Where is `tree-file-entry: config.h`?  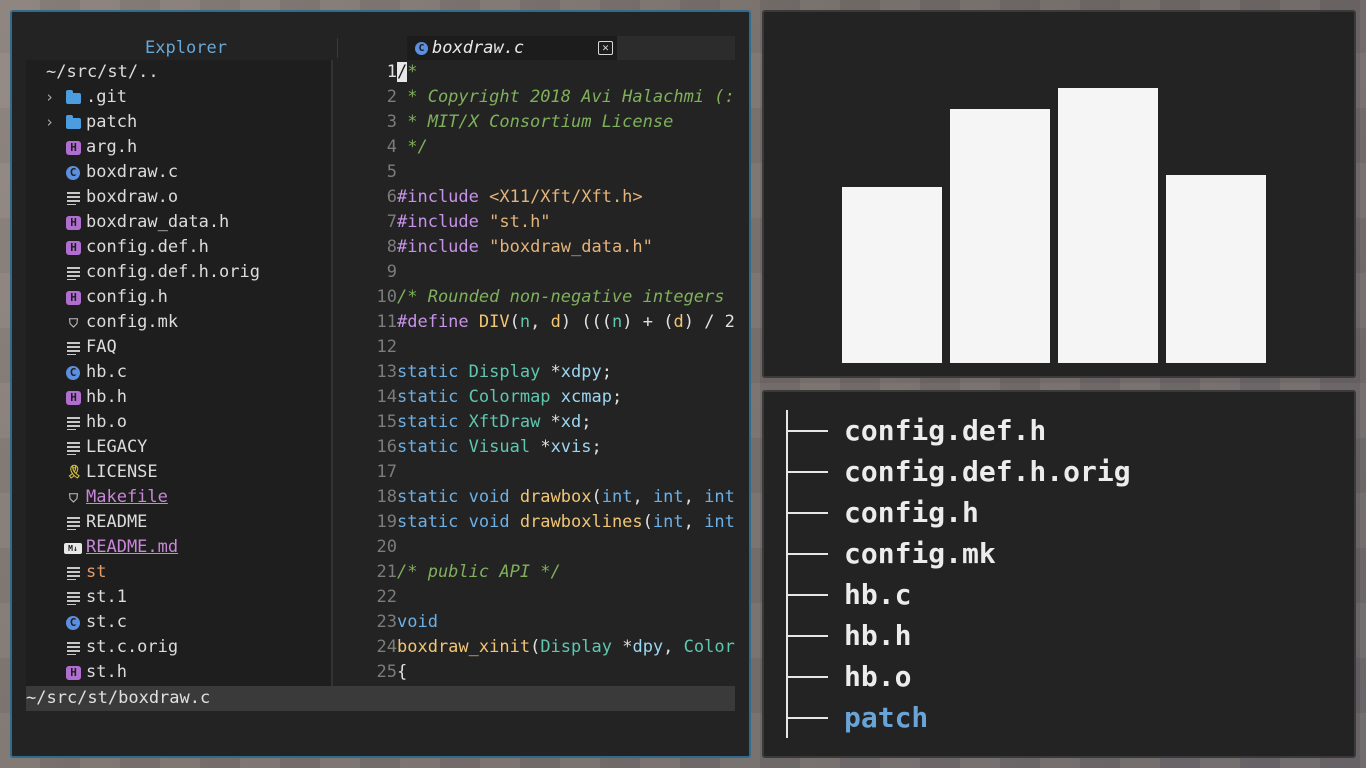
tree-file-entry: config.h is located at coordinates (1056, 512).